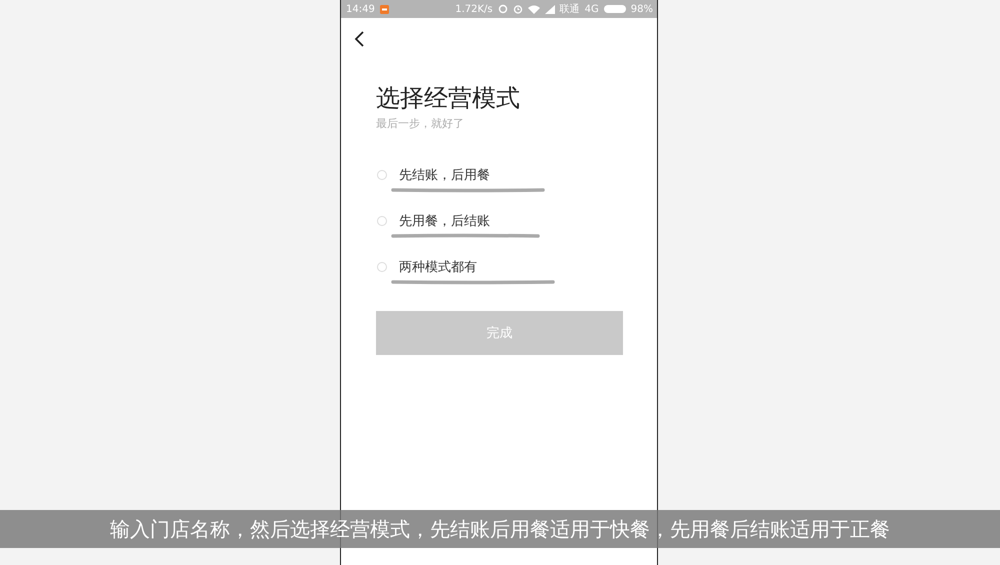 This screenshot has width=1000, height=565. I want to click on alarm-icon, so click(517, 9).